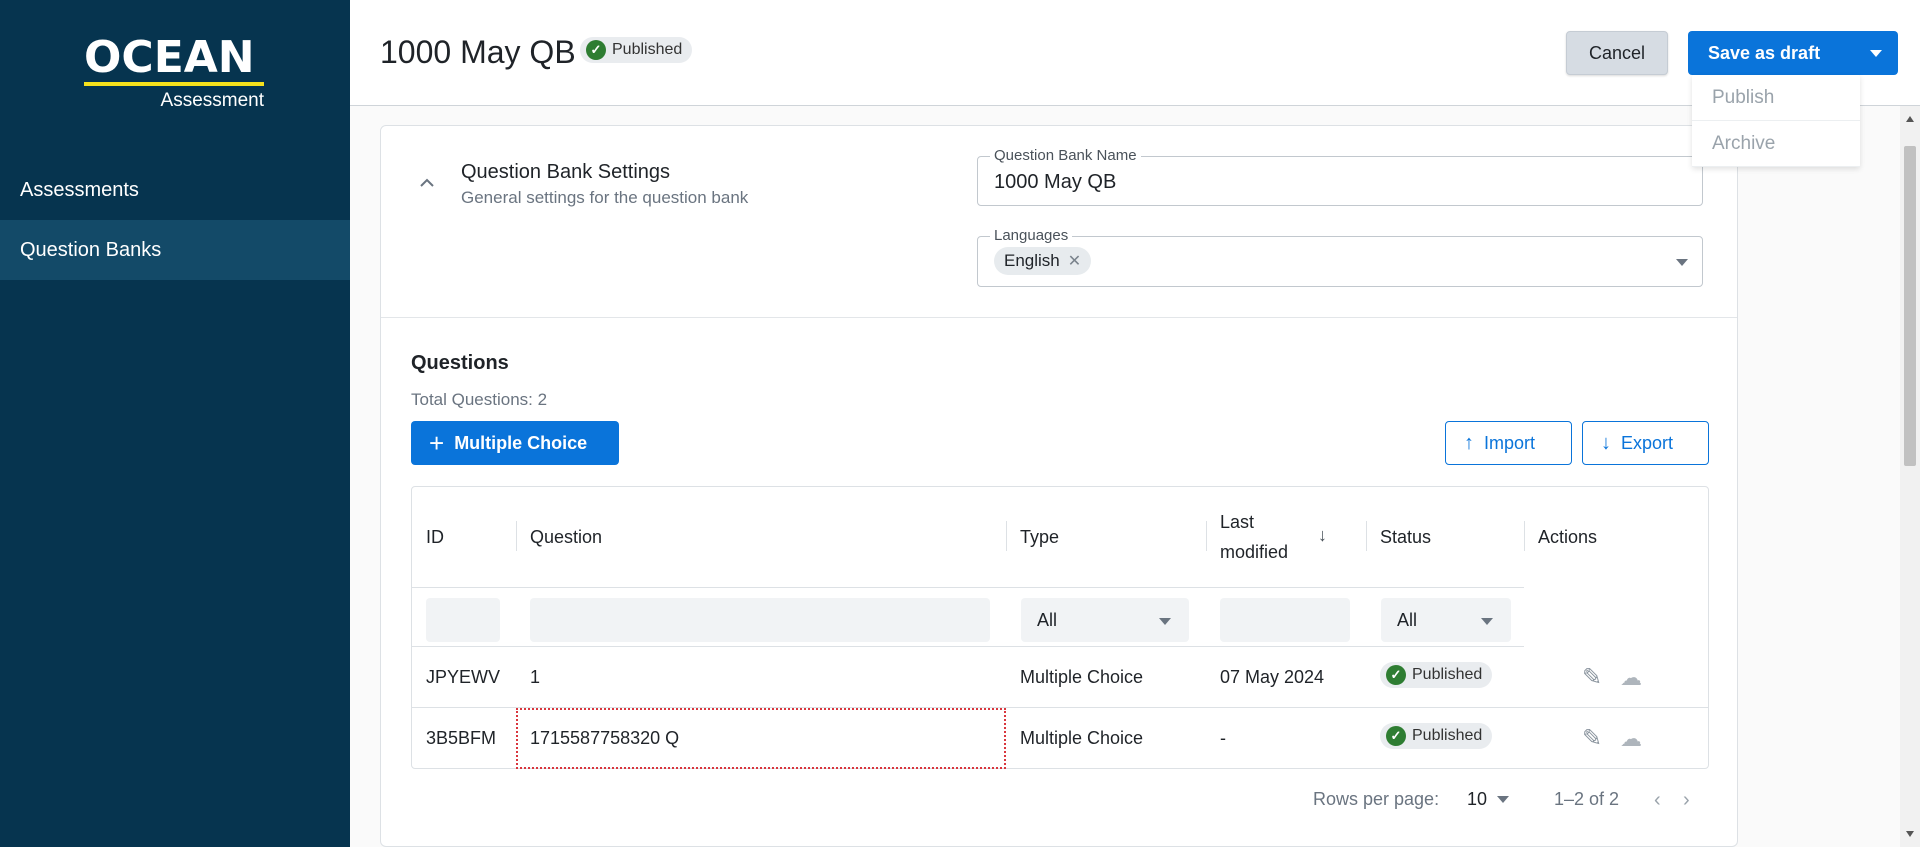 This screenshot has height=847, width=1920. What do you see at coordinates (1032, 260) in the screenshot?
I see `language-chip-label: English` at bounding box center [1032, 260].